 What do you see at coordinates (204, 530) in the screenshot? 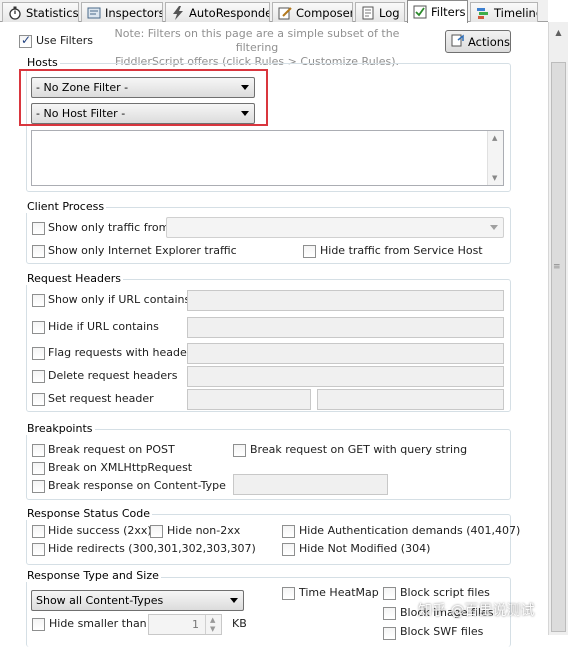
I see `hide-non2xx-label: Hide non-2xx` at bounding box center [204, 530].